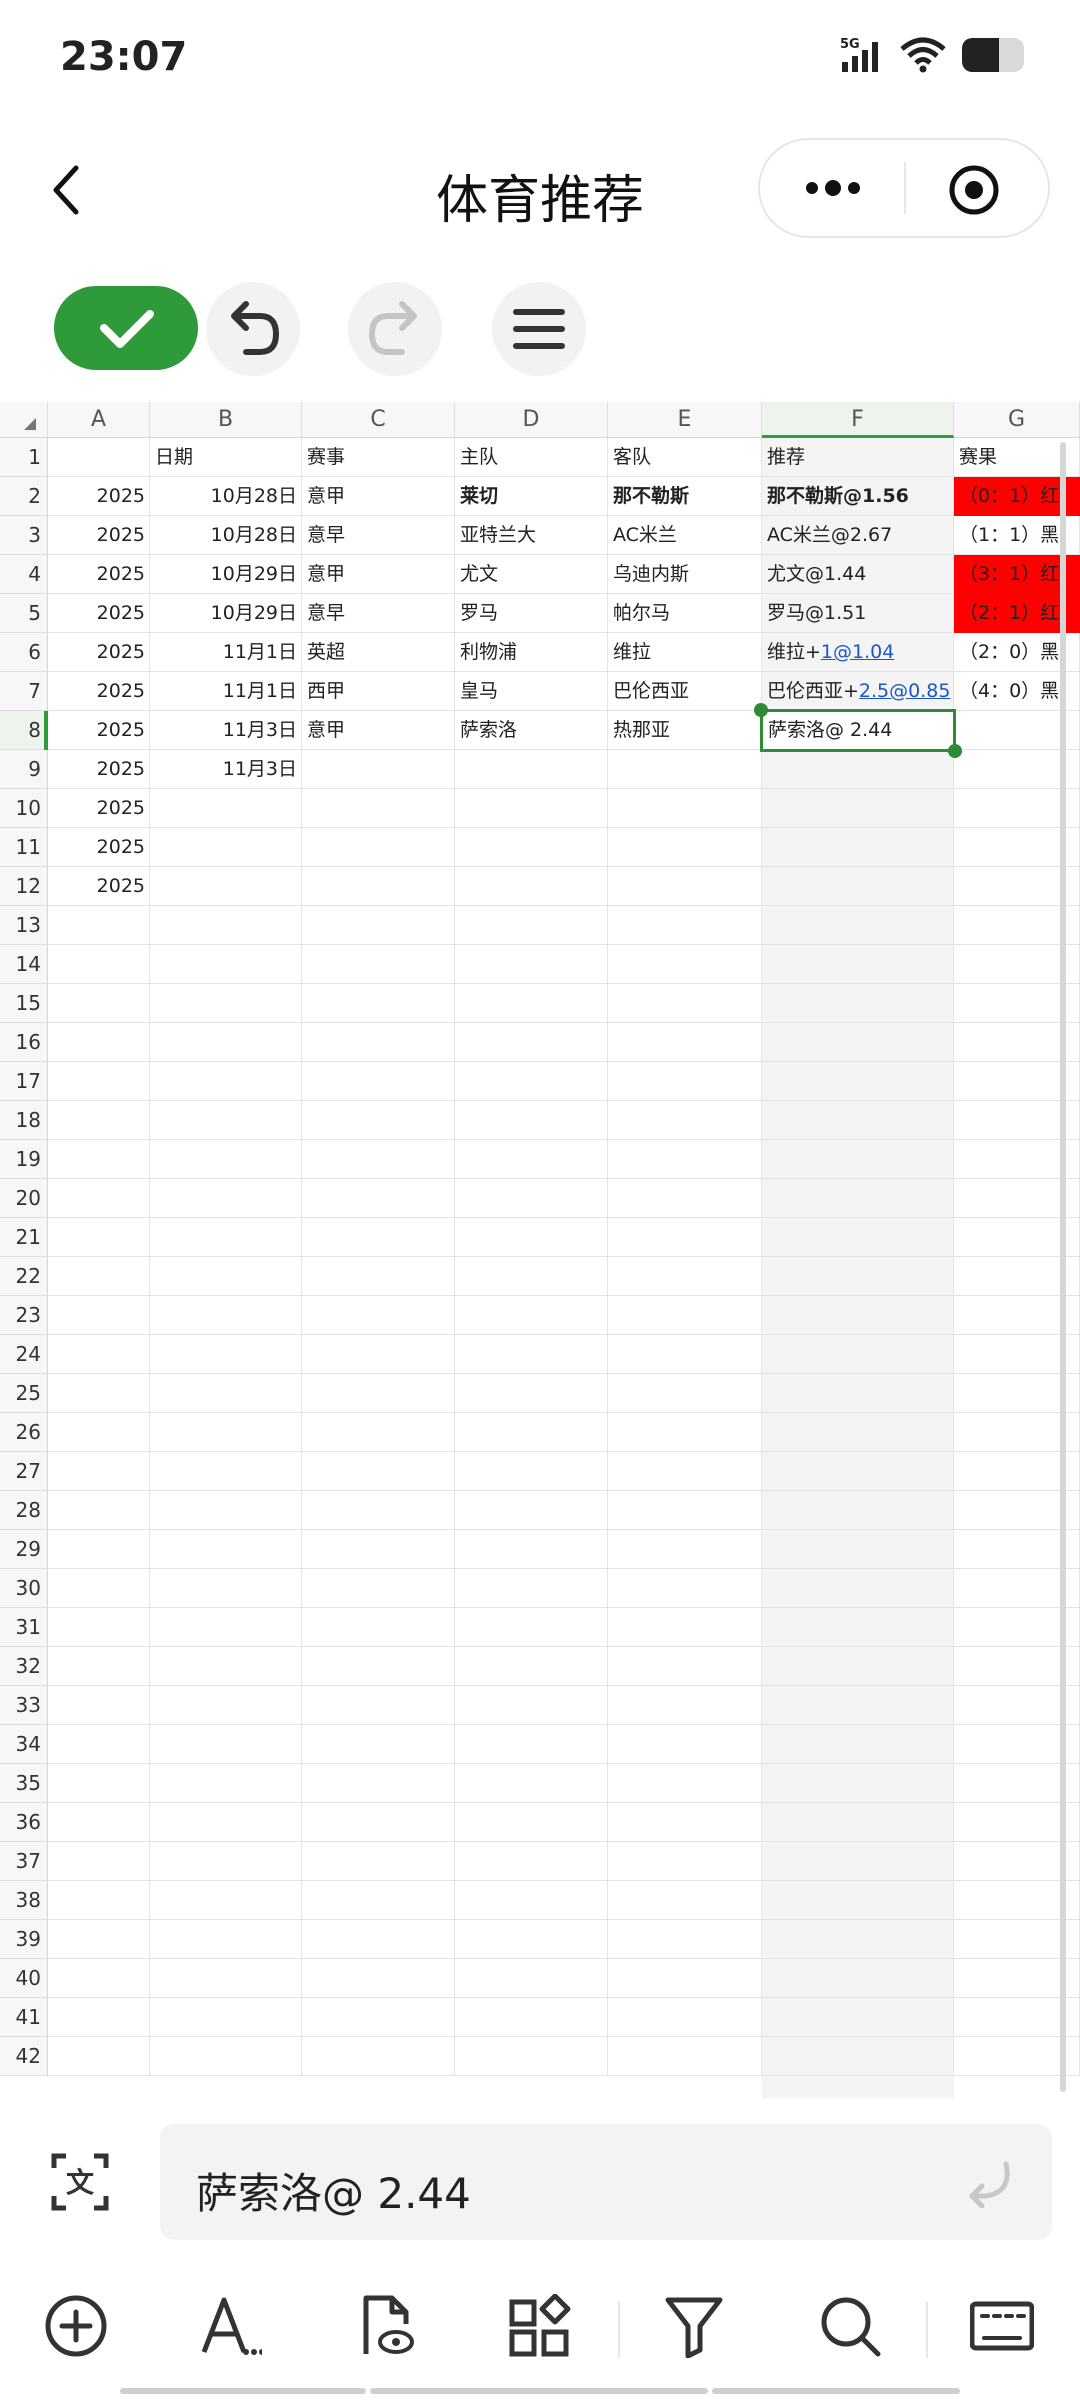  Describe the element at coordinates (226, 808) in the screenshot. I see `cell-b10` at that location.